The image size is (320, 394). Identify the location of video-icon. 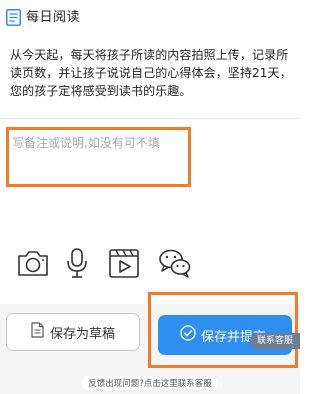
(124, 263).